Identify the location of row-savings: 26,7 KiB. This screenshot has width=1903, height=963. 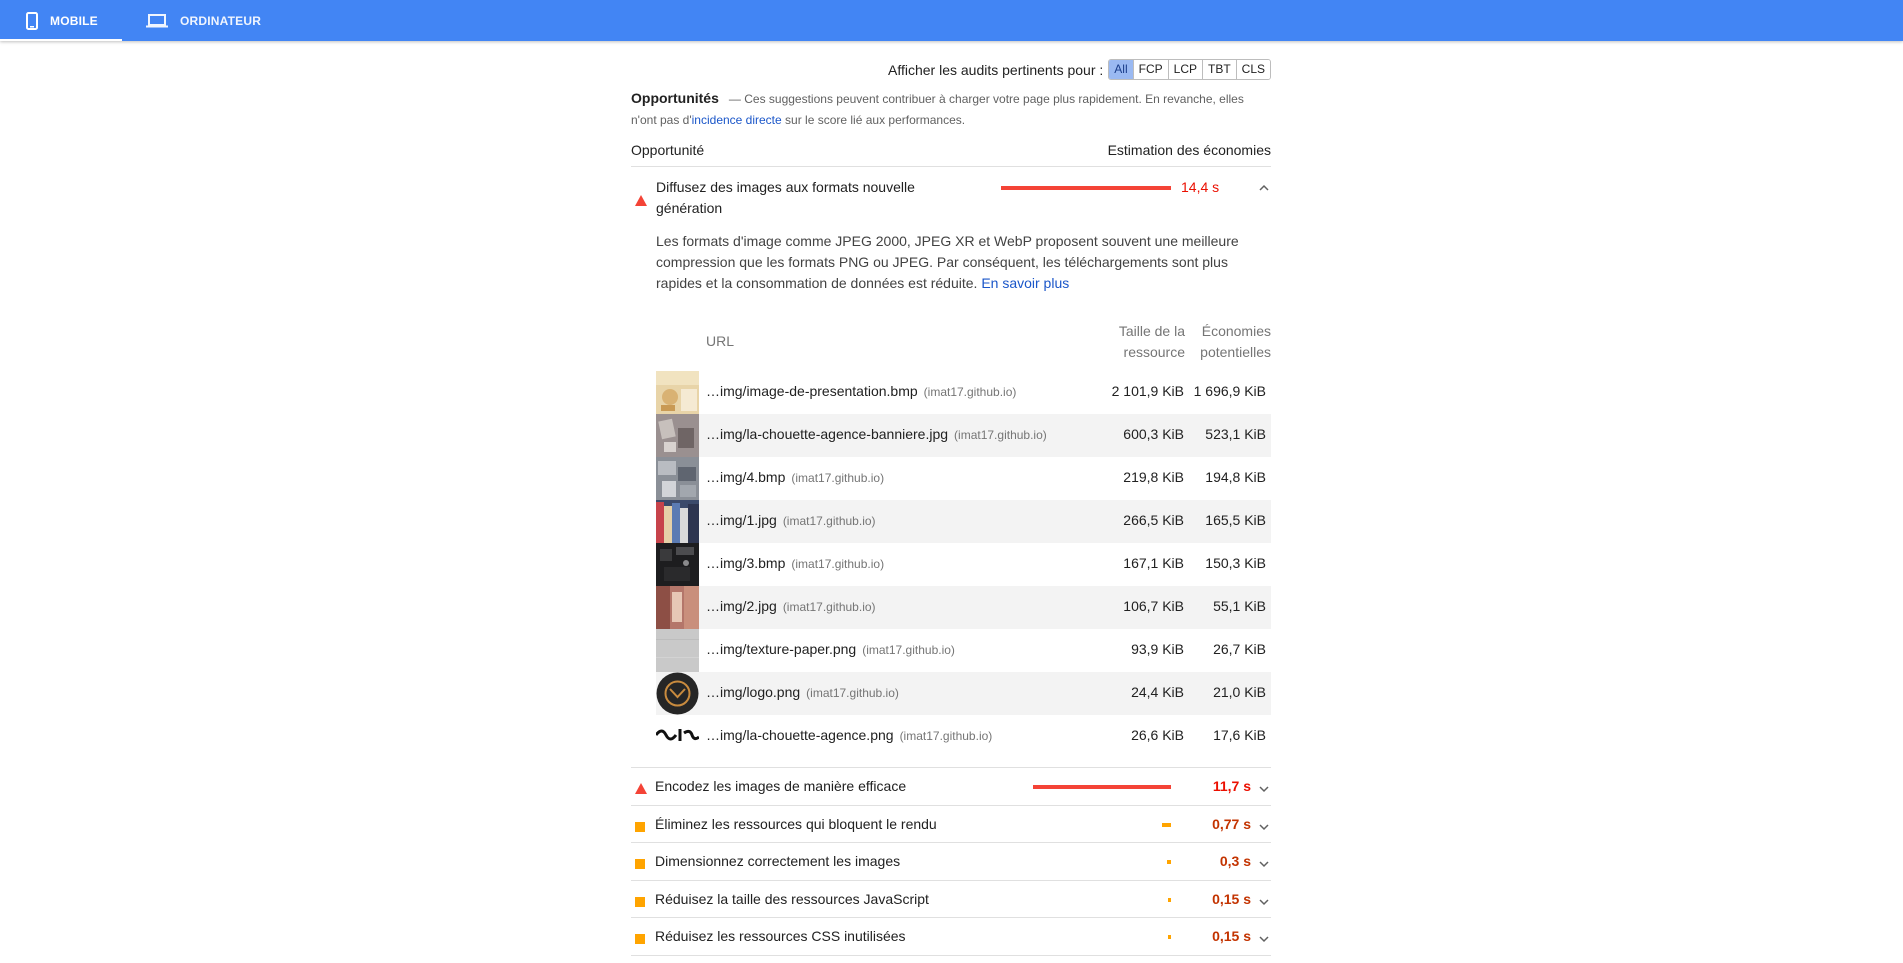
(1239, 649).